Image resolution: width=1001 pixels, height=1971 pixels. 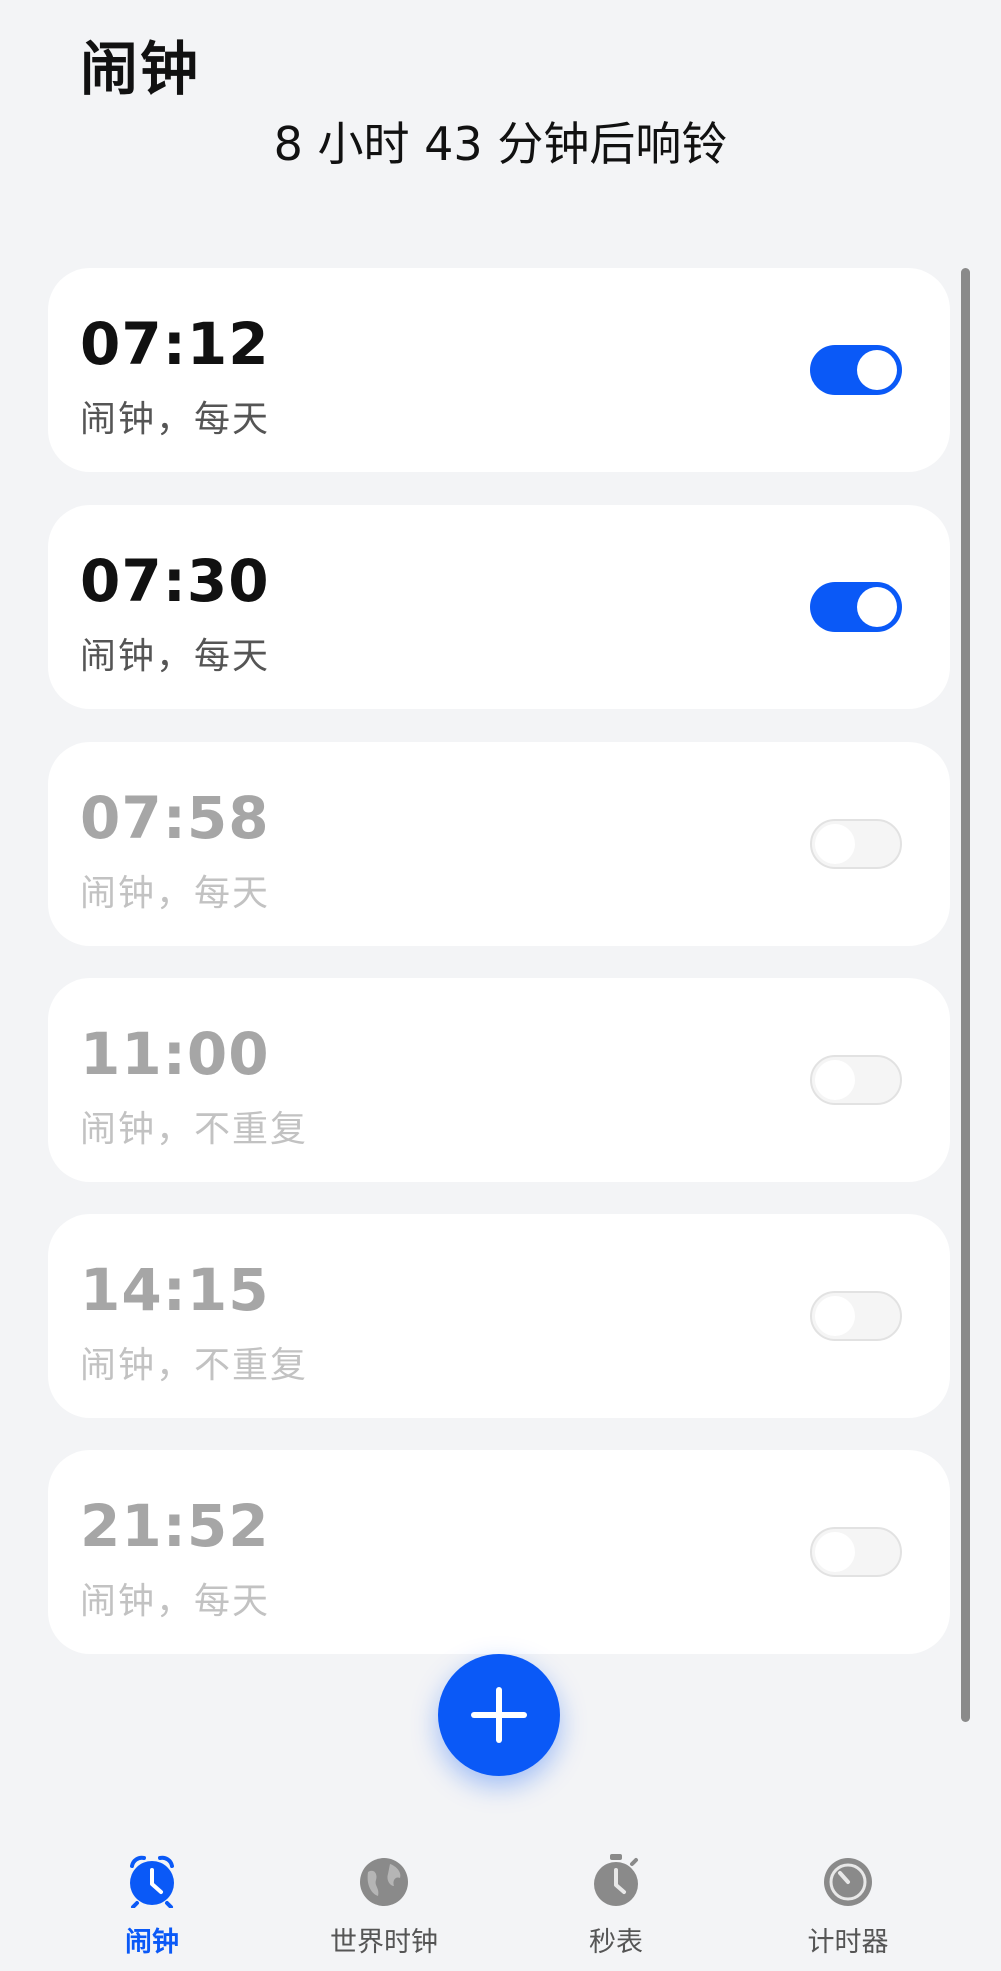 I want to click on tab-world-clock: 世界时钟, so click(x=384, y=1905).